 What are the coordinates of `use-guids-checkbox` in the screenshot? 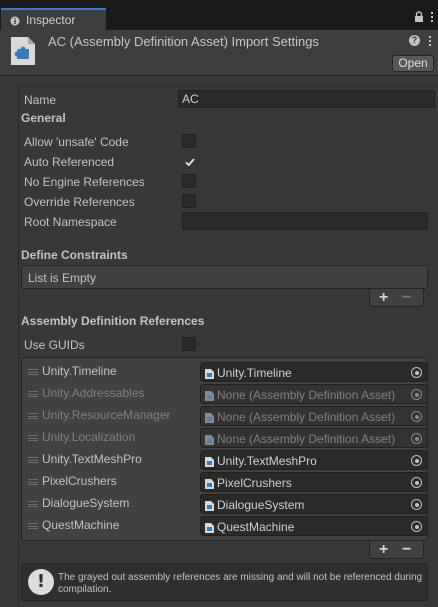 It's located at (189, 344).